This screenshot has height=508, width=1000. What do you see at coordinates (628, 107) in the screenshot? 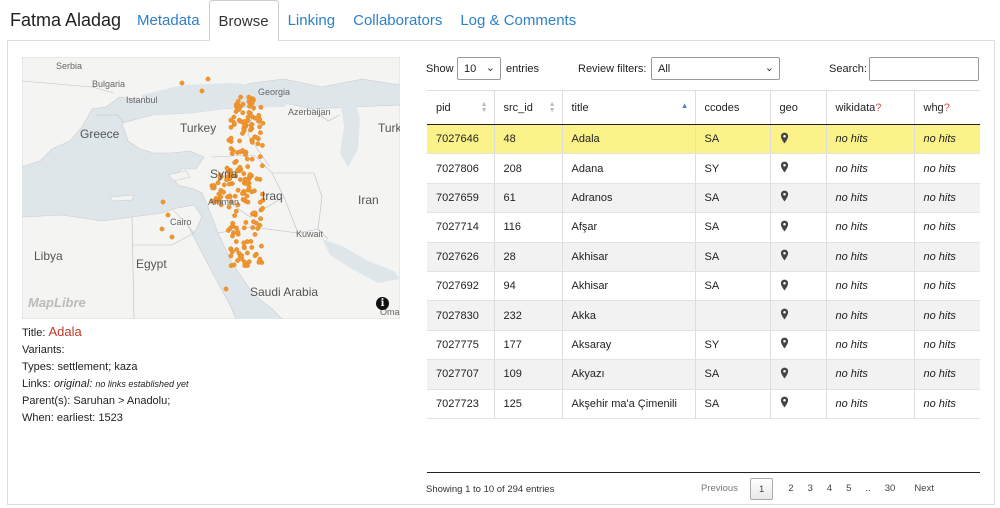
I see `col-title: title ▲` at bounding box center [628, 107].